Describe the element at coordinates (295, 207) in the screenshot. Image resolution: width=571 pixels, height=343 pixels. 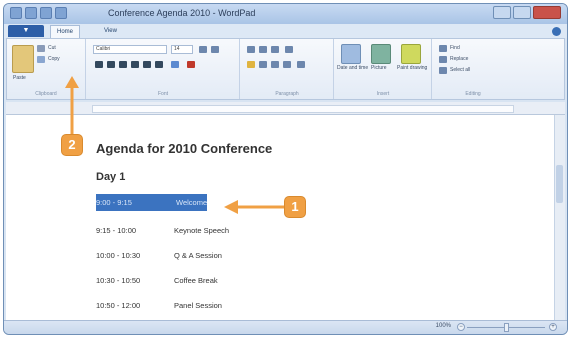
I see `callout-step-1: 1` at that location.